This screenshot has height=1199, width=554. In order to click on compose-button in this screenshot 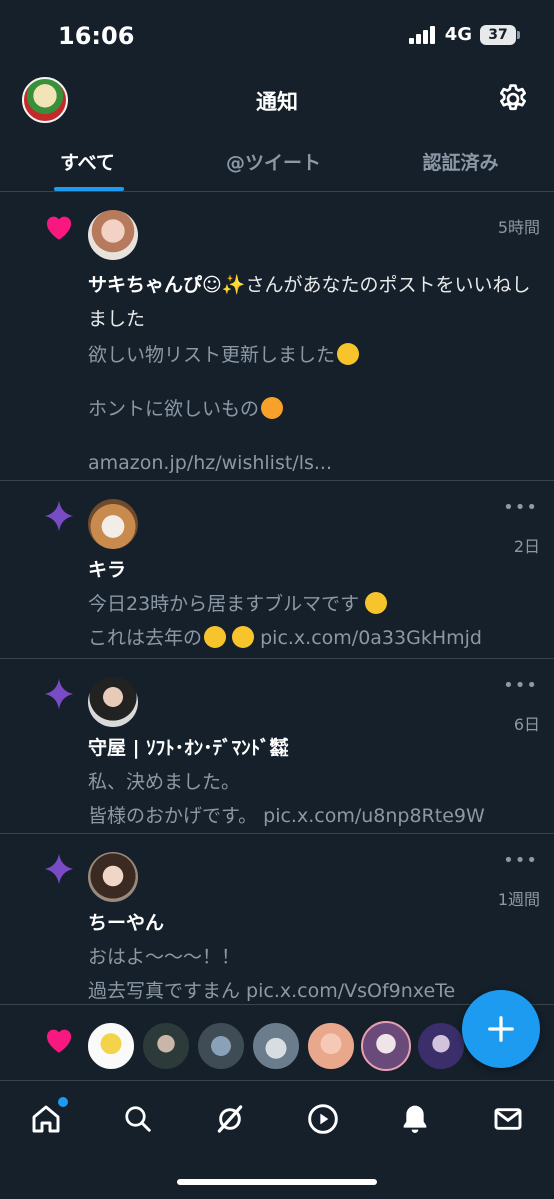, I will do `click(501, 1029)`.